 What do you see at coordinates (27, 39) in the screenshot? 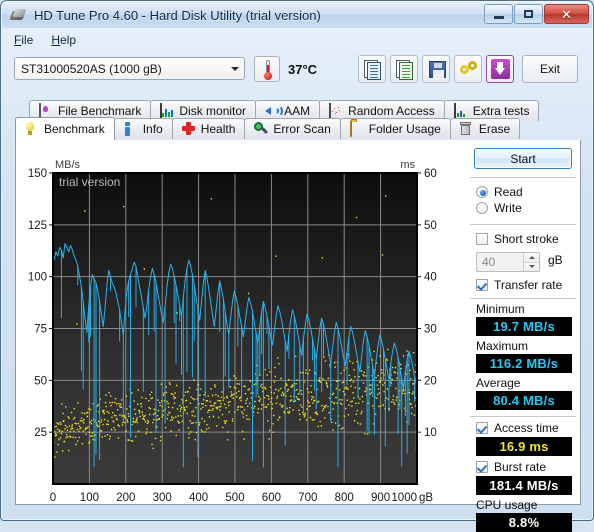
I see `menu-item-file-label-rest: ile` at bounding box center [27, 39].